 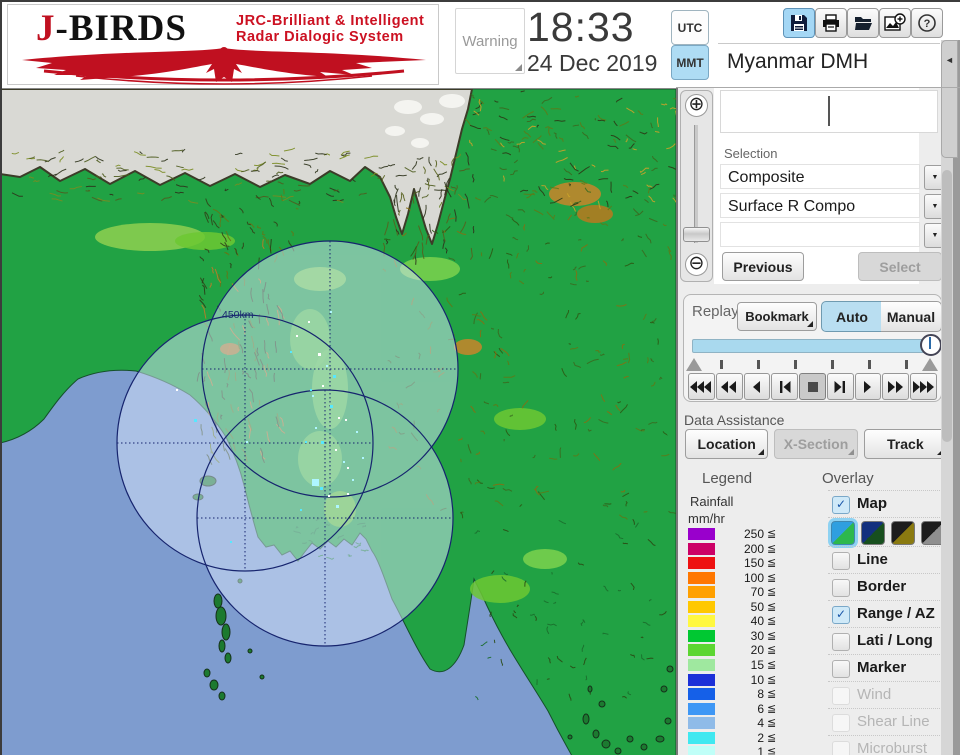 I want to click on legend-value: 40, so click(x=757, y=621).